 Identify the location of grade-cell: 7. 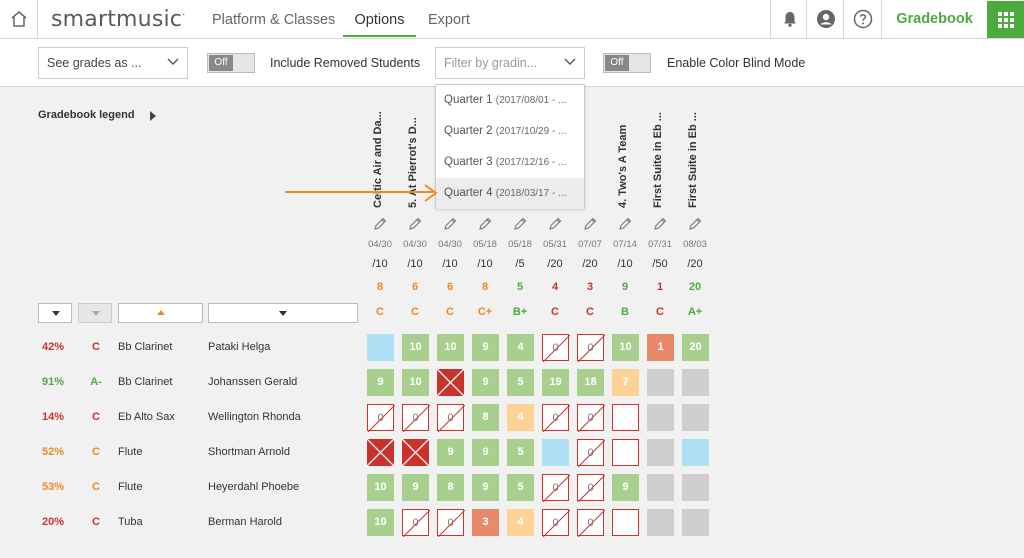
(625, 382).